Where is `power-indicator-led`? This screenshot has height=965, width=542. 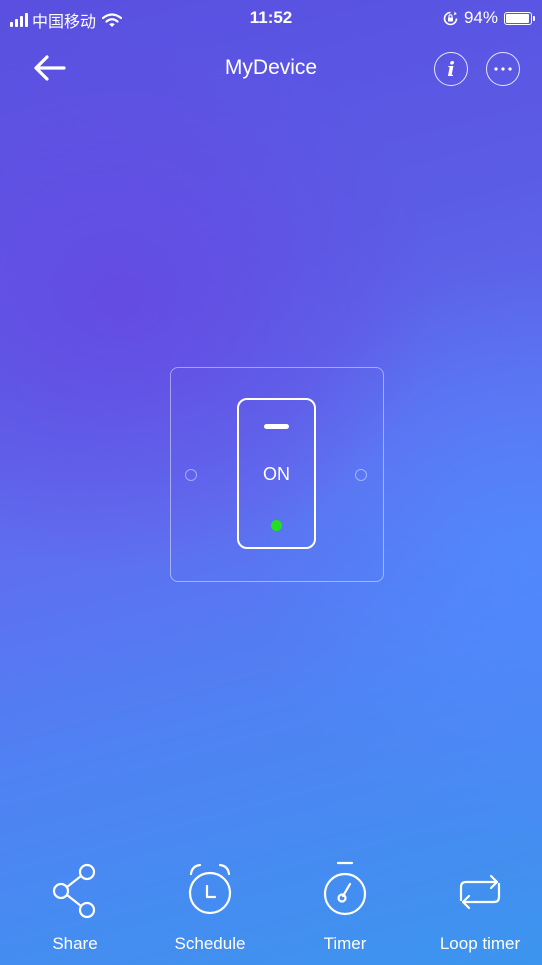 power-indicator-led is located at coordinates (276, 525).